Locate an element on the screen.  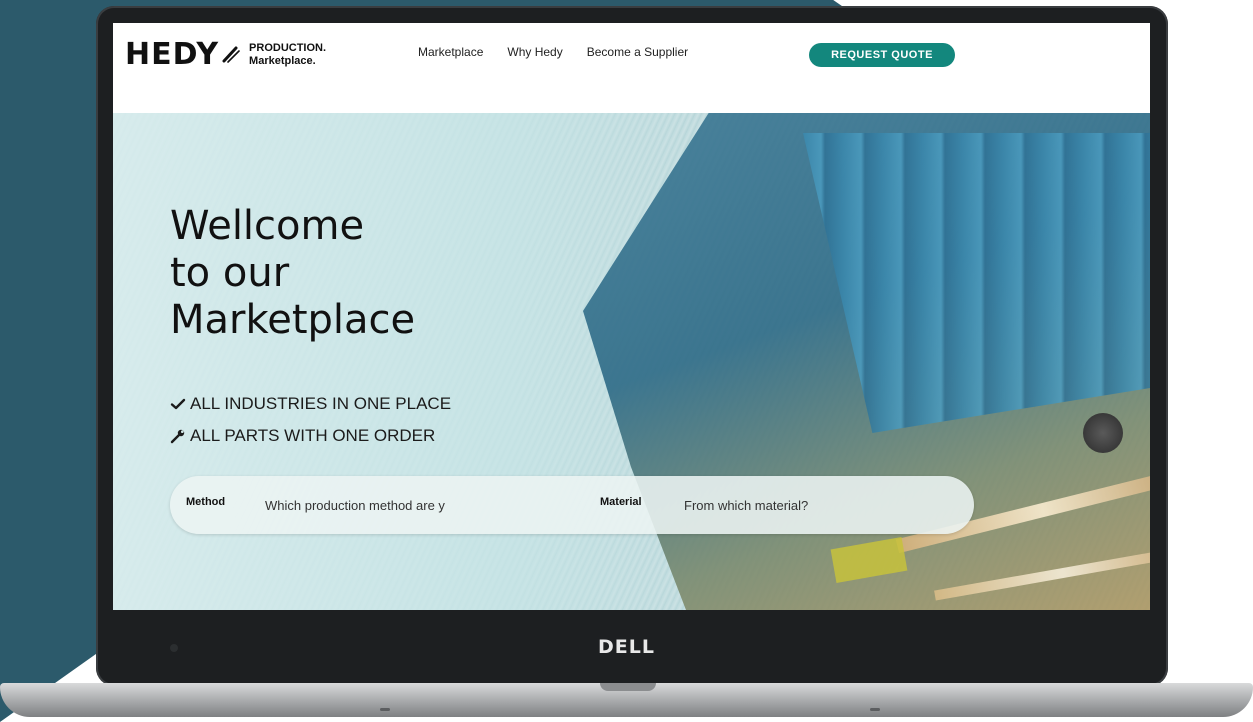
feature-item: ALL INDUSTRIES IN ONE PLACE is located at coordinates (310, 404).